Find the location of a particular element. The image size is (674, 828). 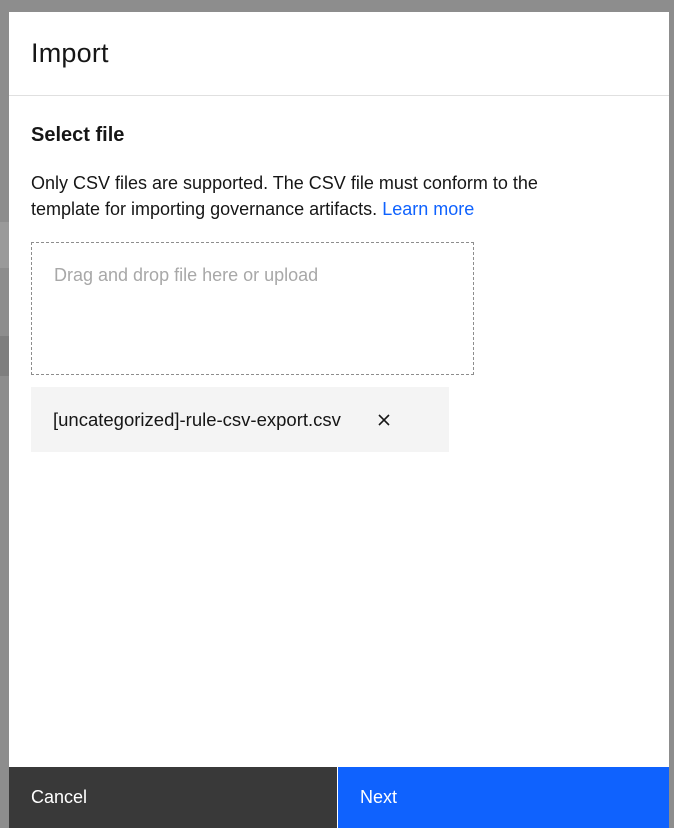

file-dropzone: Drag and drop file here or upload is located at coordinates (252, 308).